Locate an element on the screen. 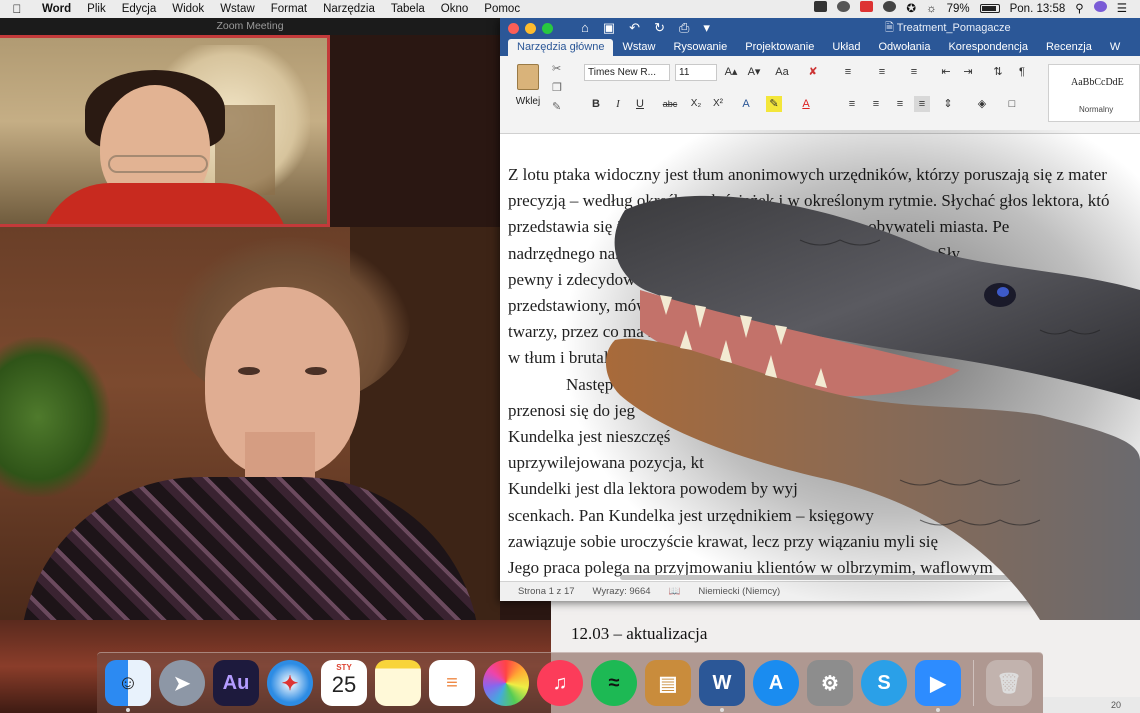 The height and width of the screenshot is (713, 1140). creative-cloud-icon is located at coordinates (843, 9).